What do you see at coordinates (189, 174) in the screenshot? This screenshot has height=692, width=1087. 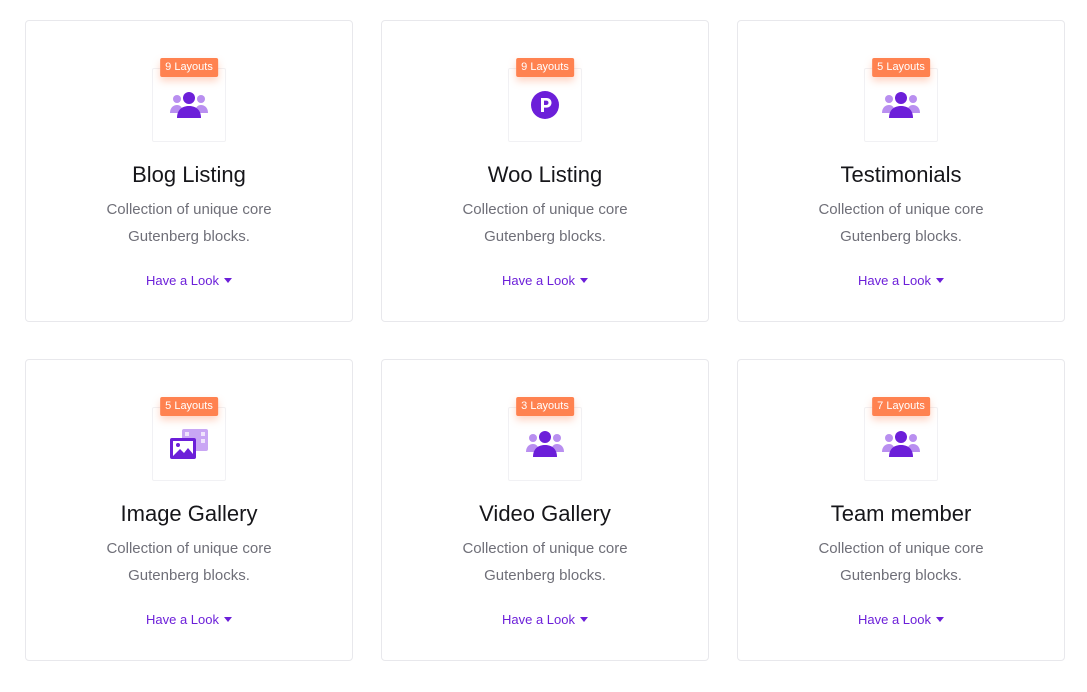 I see `card-title: Blog Listing` at bounding box center [189, 174].